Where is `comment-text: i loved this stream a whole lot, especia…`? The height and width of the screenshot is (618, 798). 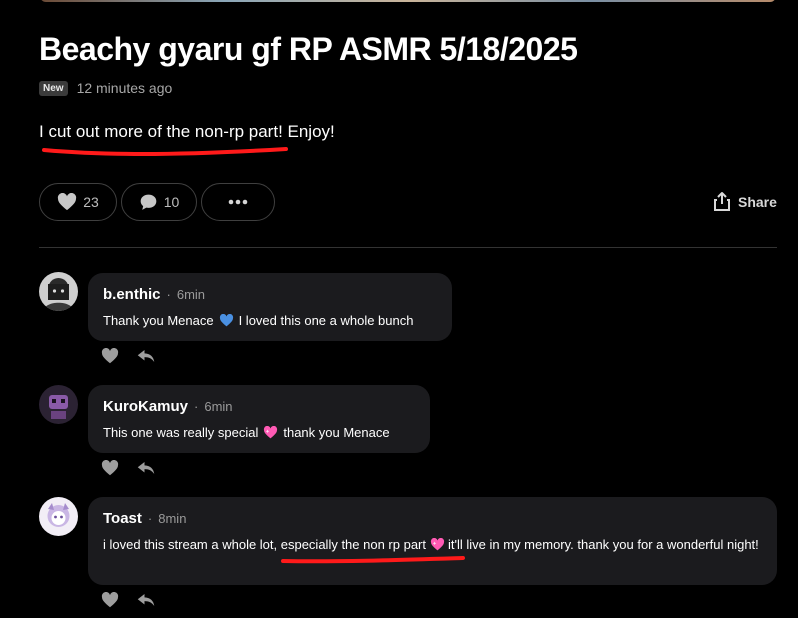 comment-text: i loved this stream a whole lot, especia… is located at coordinates (432, 545).